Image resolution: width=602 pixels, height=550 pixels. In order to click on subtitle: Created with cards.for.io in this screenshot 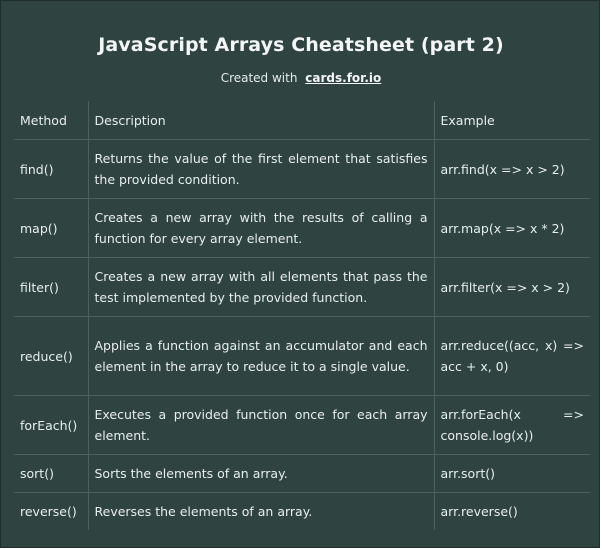, I will do `click(301, 78)`.